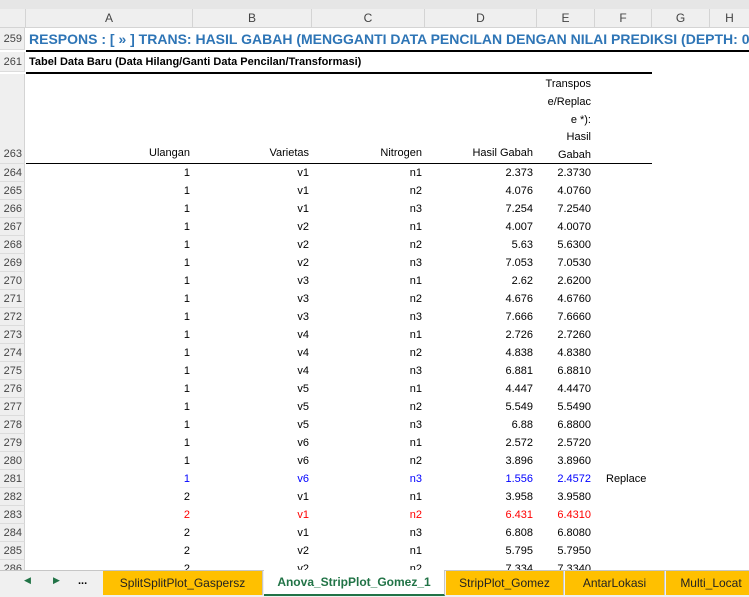  I want to click on row-header: 269, so click(12, 263).